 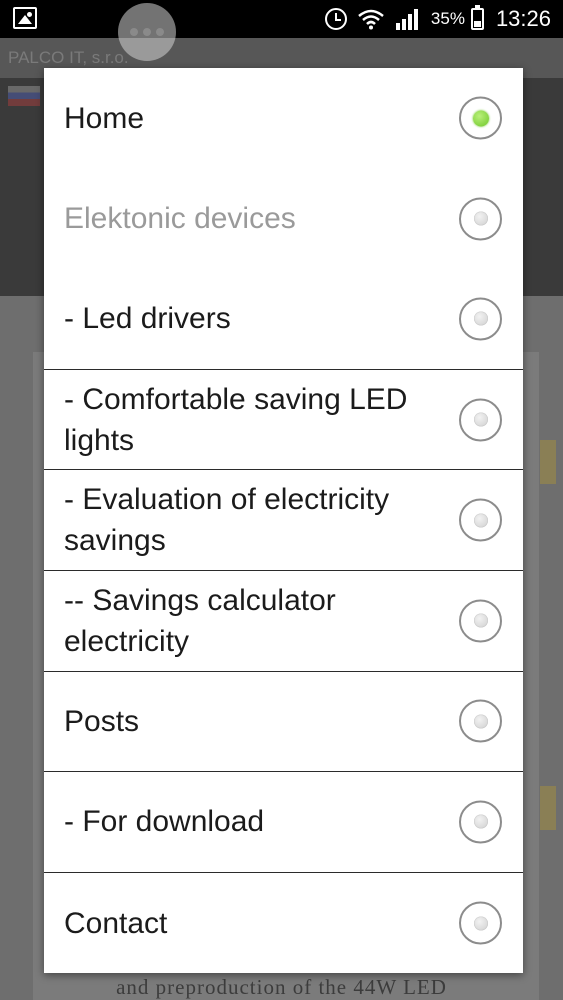 What do you see at coordinates (406, 19) in the screenshot?
I see `signal-icon` at bounding box center [406, 19].